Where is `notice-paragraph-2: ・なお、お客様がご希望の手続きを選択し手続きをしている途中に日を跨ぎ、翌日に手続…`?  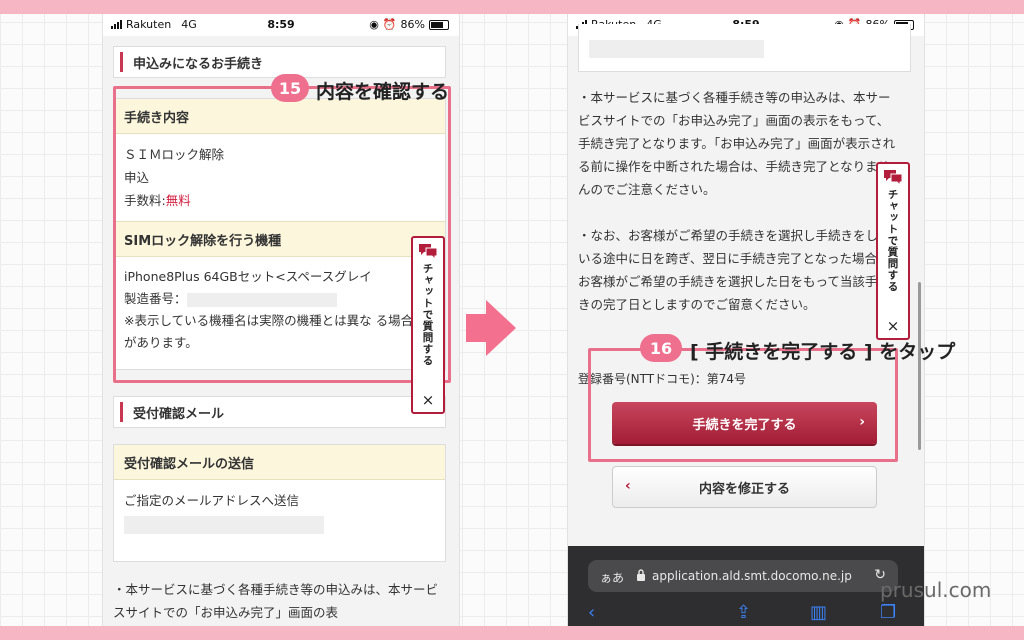
notice-paragraph-2: ・なお、お客様がご希望の手続きを選択し手続きをしている途中に日を跨ぎ、翌日に手続… is located at coordinates (734, 270).